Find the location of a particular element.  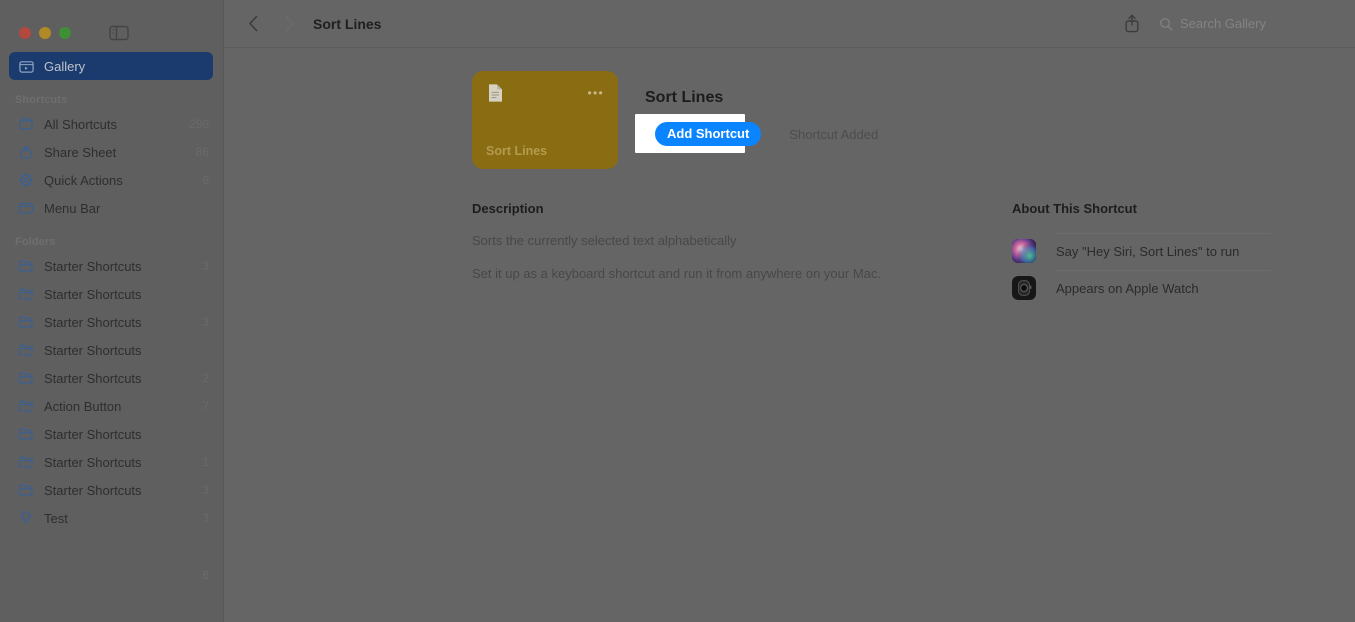

description-heading: Description is located at coordinates (508, 208).